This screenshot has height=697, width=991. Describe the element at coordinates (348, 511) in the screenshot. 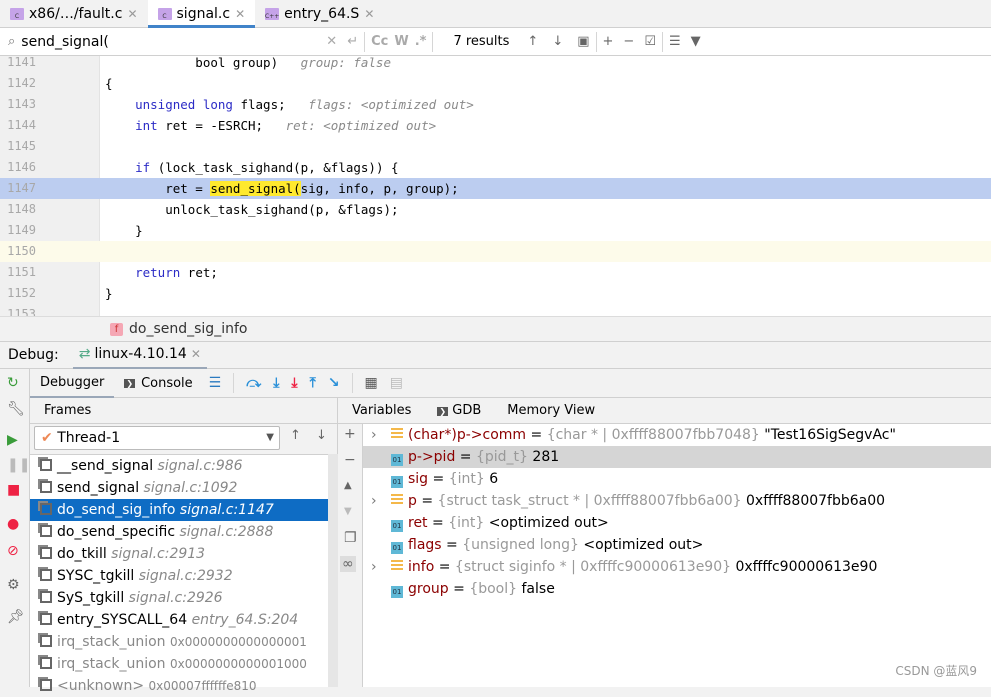

I see `move-down-icon: ▼` at that location.